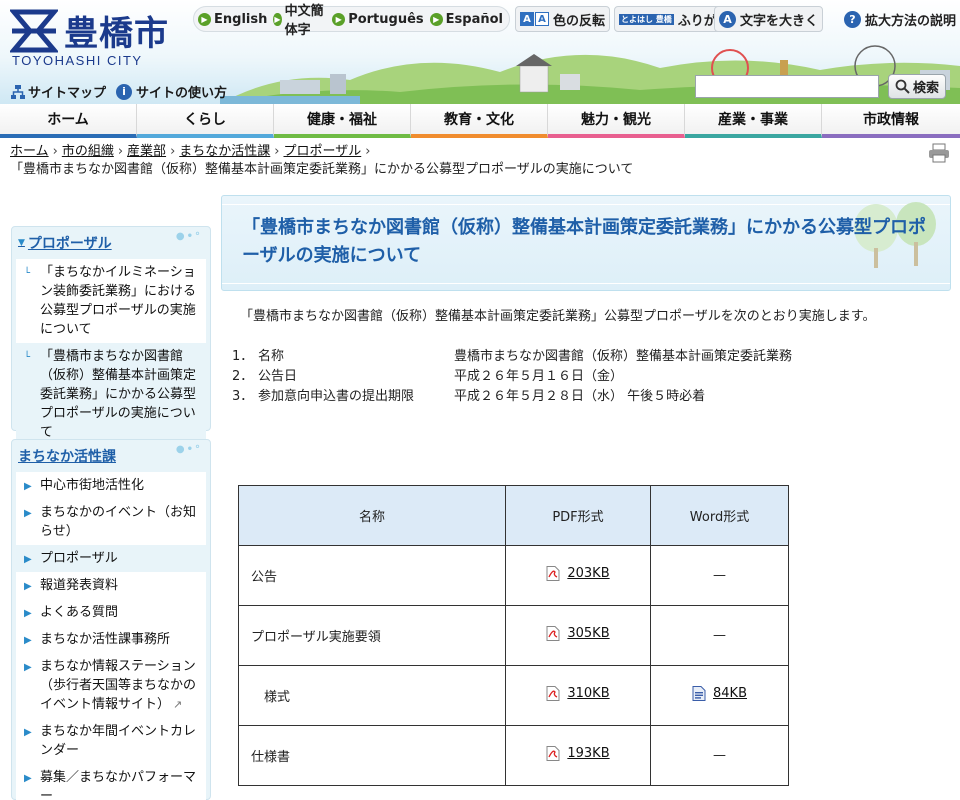  I want to click on pdf-download-link: 193KB, so click(578, 753).